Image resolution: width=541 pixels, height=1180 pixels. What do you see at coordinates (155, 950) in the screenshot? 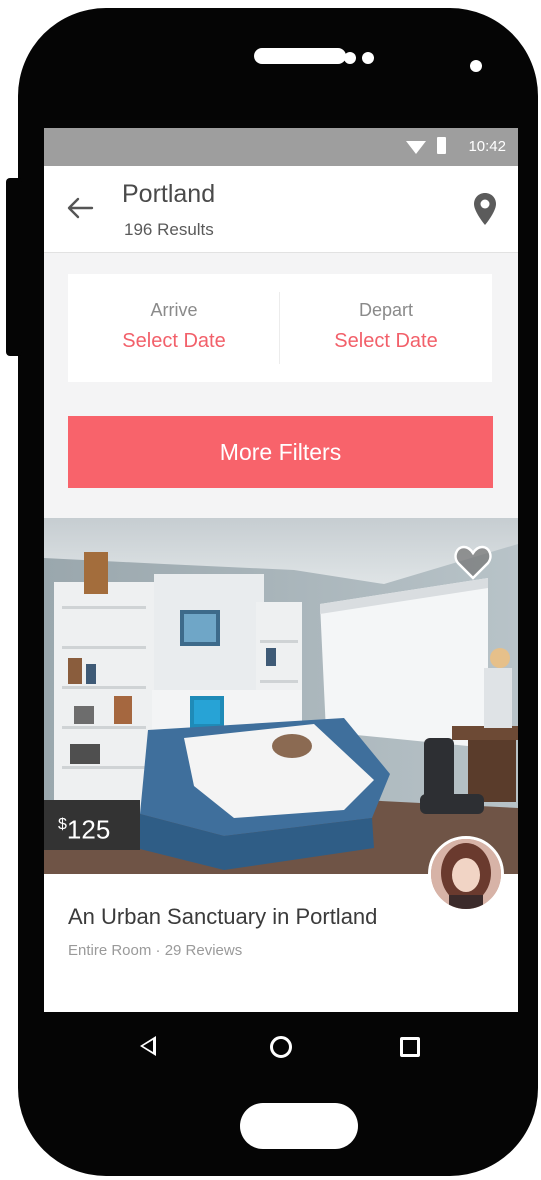
I see `listing-meta: Entire Room · 29 Reviews` at bounding box center [155, 950].